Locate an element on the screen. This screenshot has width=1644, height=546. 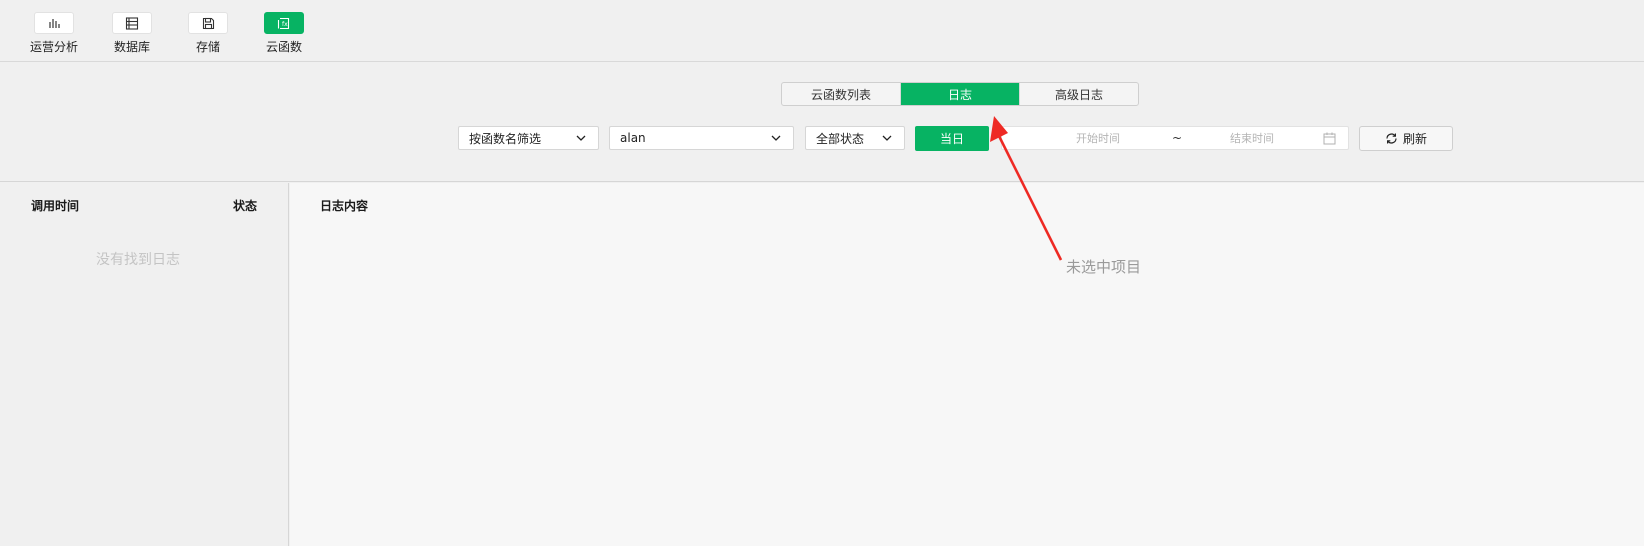
tab-advanced-logs: 高级日志 is located at coordinates (1079, 94).